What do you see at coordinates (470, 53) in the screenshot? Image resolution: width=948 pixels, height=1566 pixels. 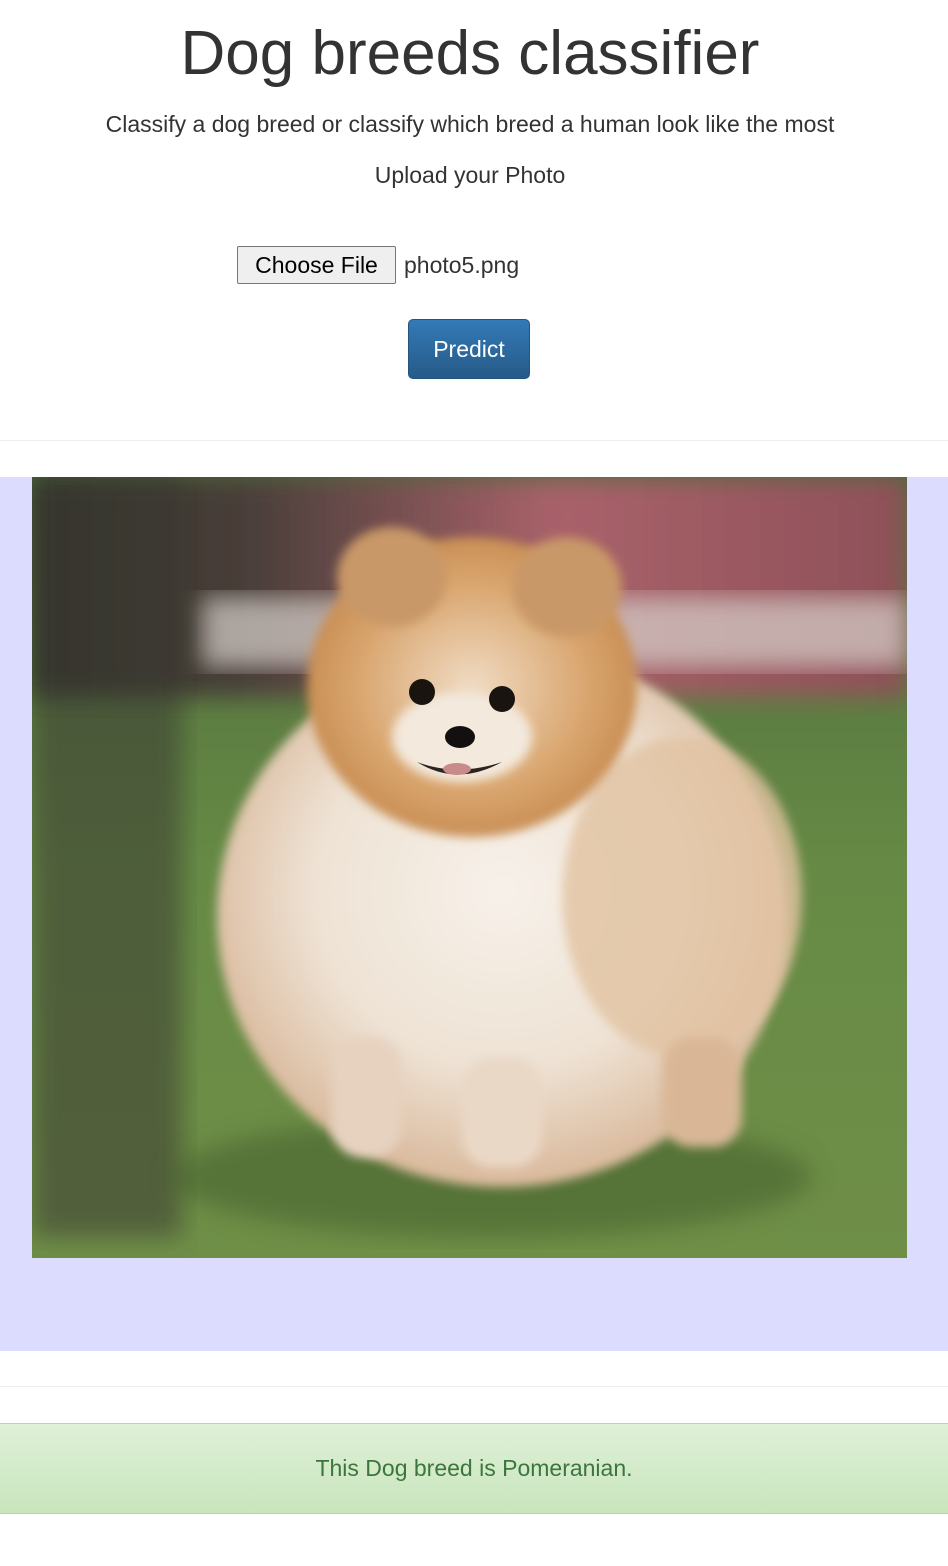 I see `page-title: Dog breeds classifier` at bounding box center [470, 53].